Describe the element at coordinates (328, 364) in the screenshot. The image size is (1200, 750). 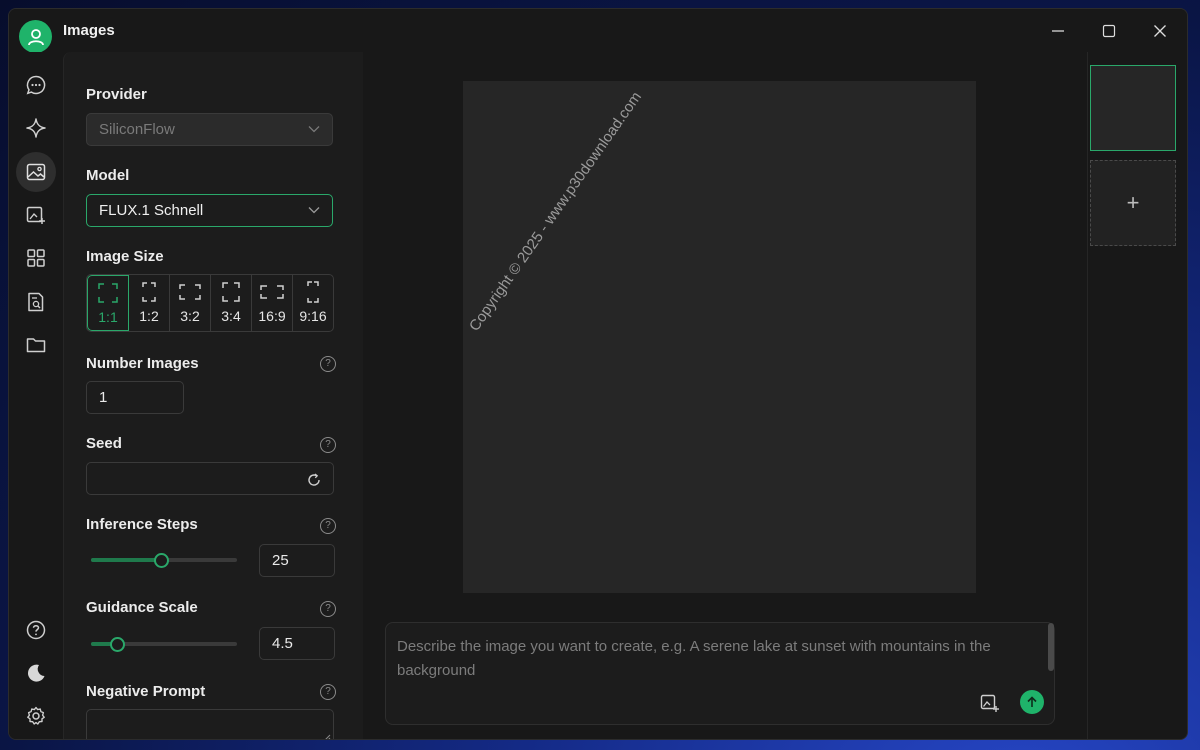
I see `number-images-help-icon: ?` at that location.